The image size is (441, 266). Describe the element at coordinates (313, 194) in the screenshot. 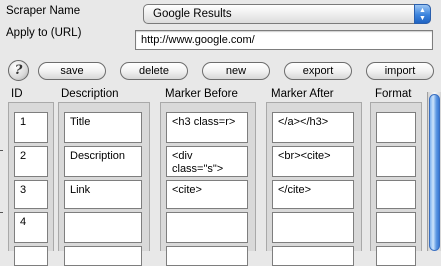

I see `marker-after-cell: </cite>` at that location.